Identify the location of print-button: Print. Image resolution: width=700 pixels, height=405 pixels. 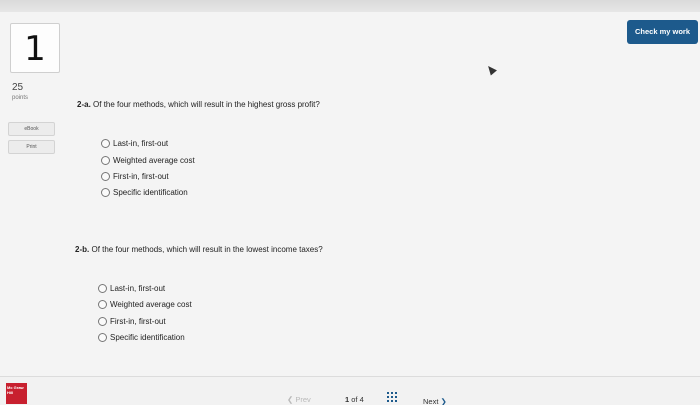
(31, 147).